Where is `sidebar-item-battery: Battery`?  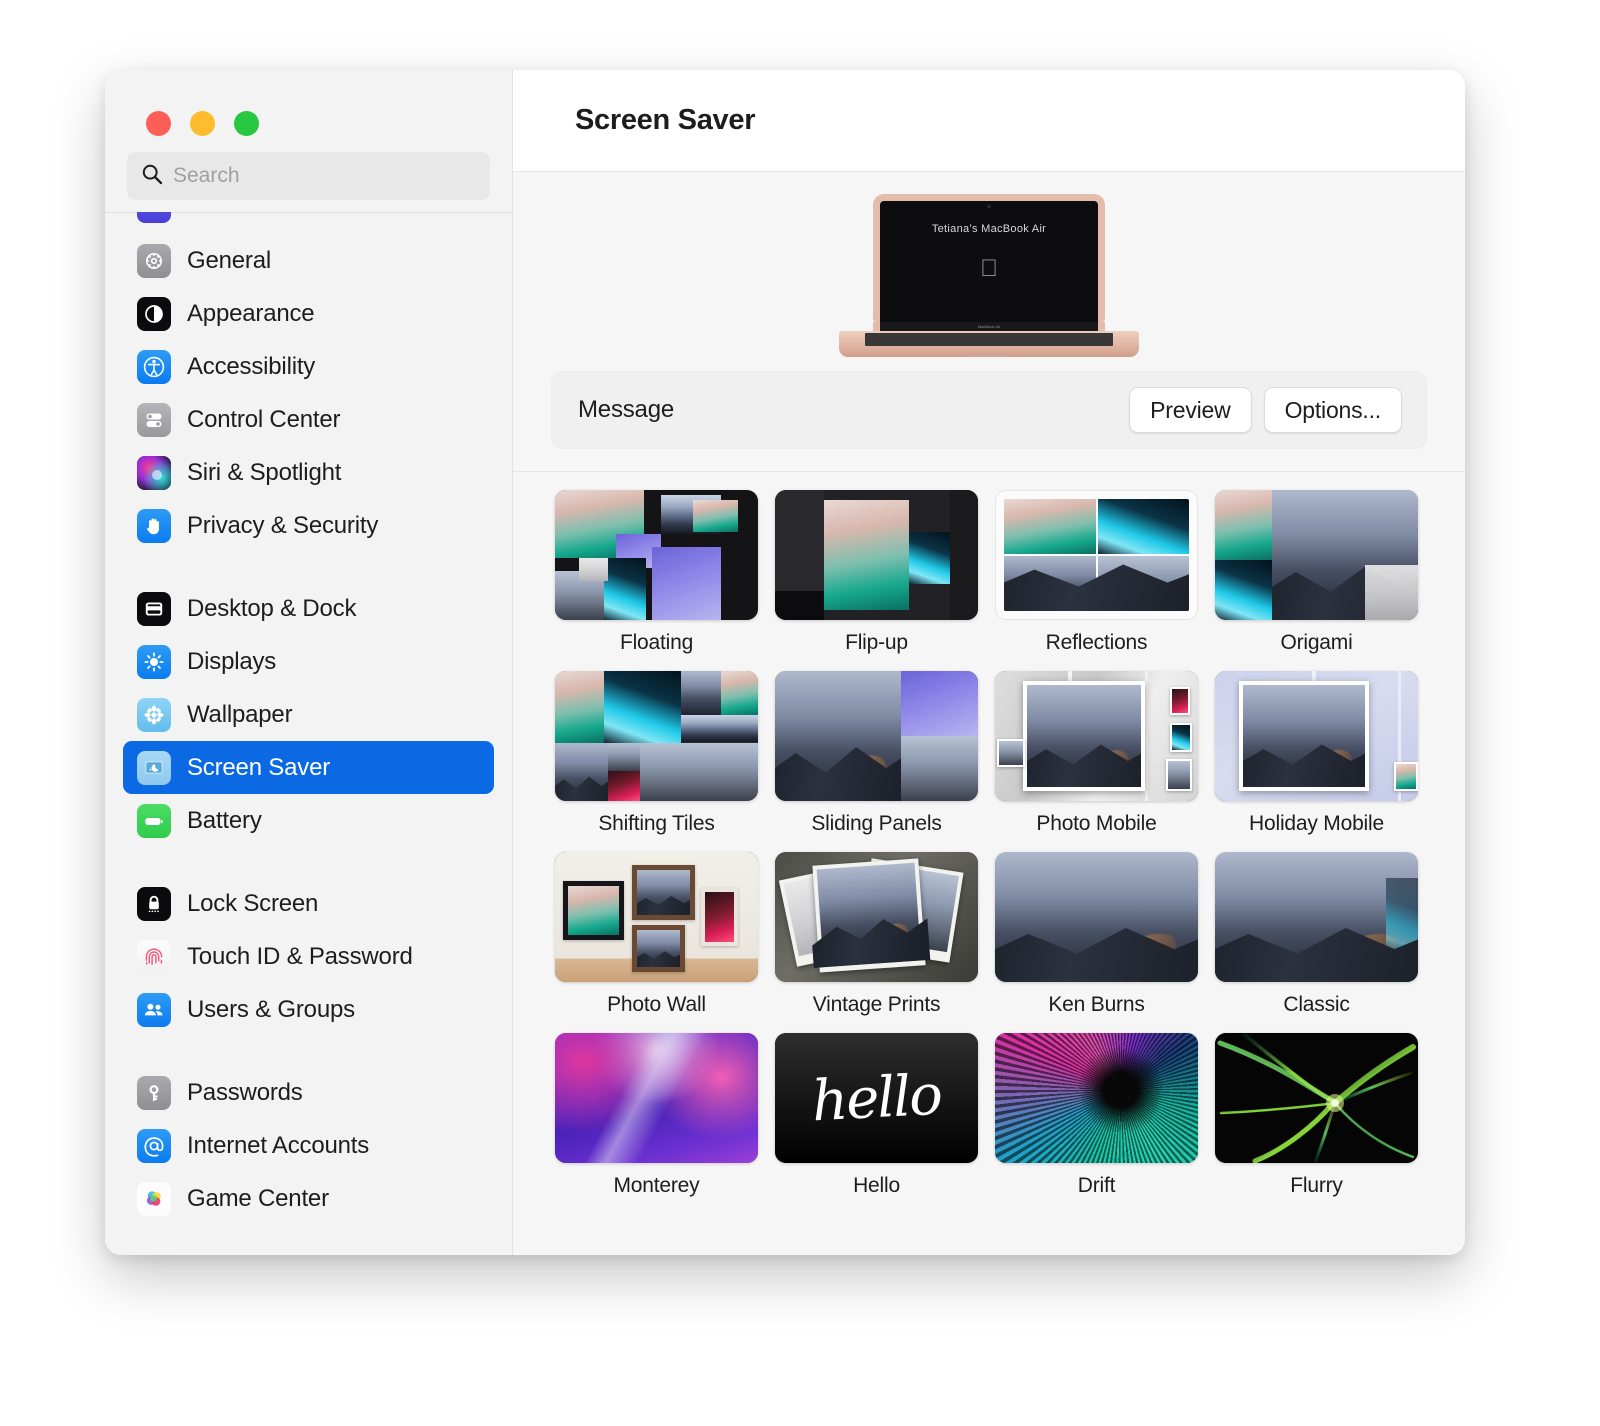 sidebar-item-battery: Battery is located at coordinates (308, 820).